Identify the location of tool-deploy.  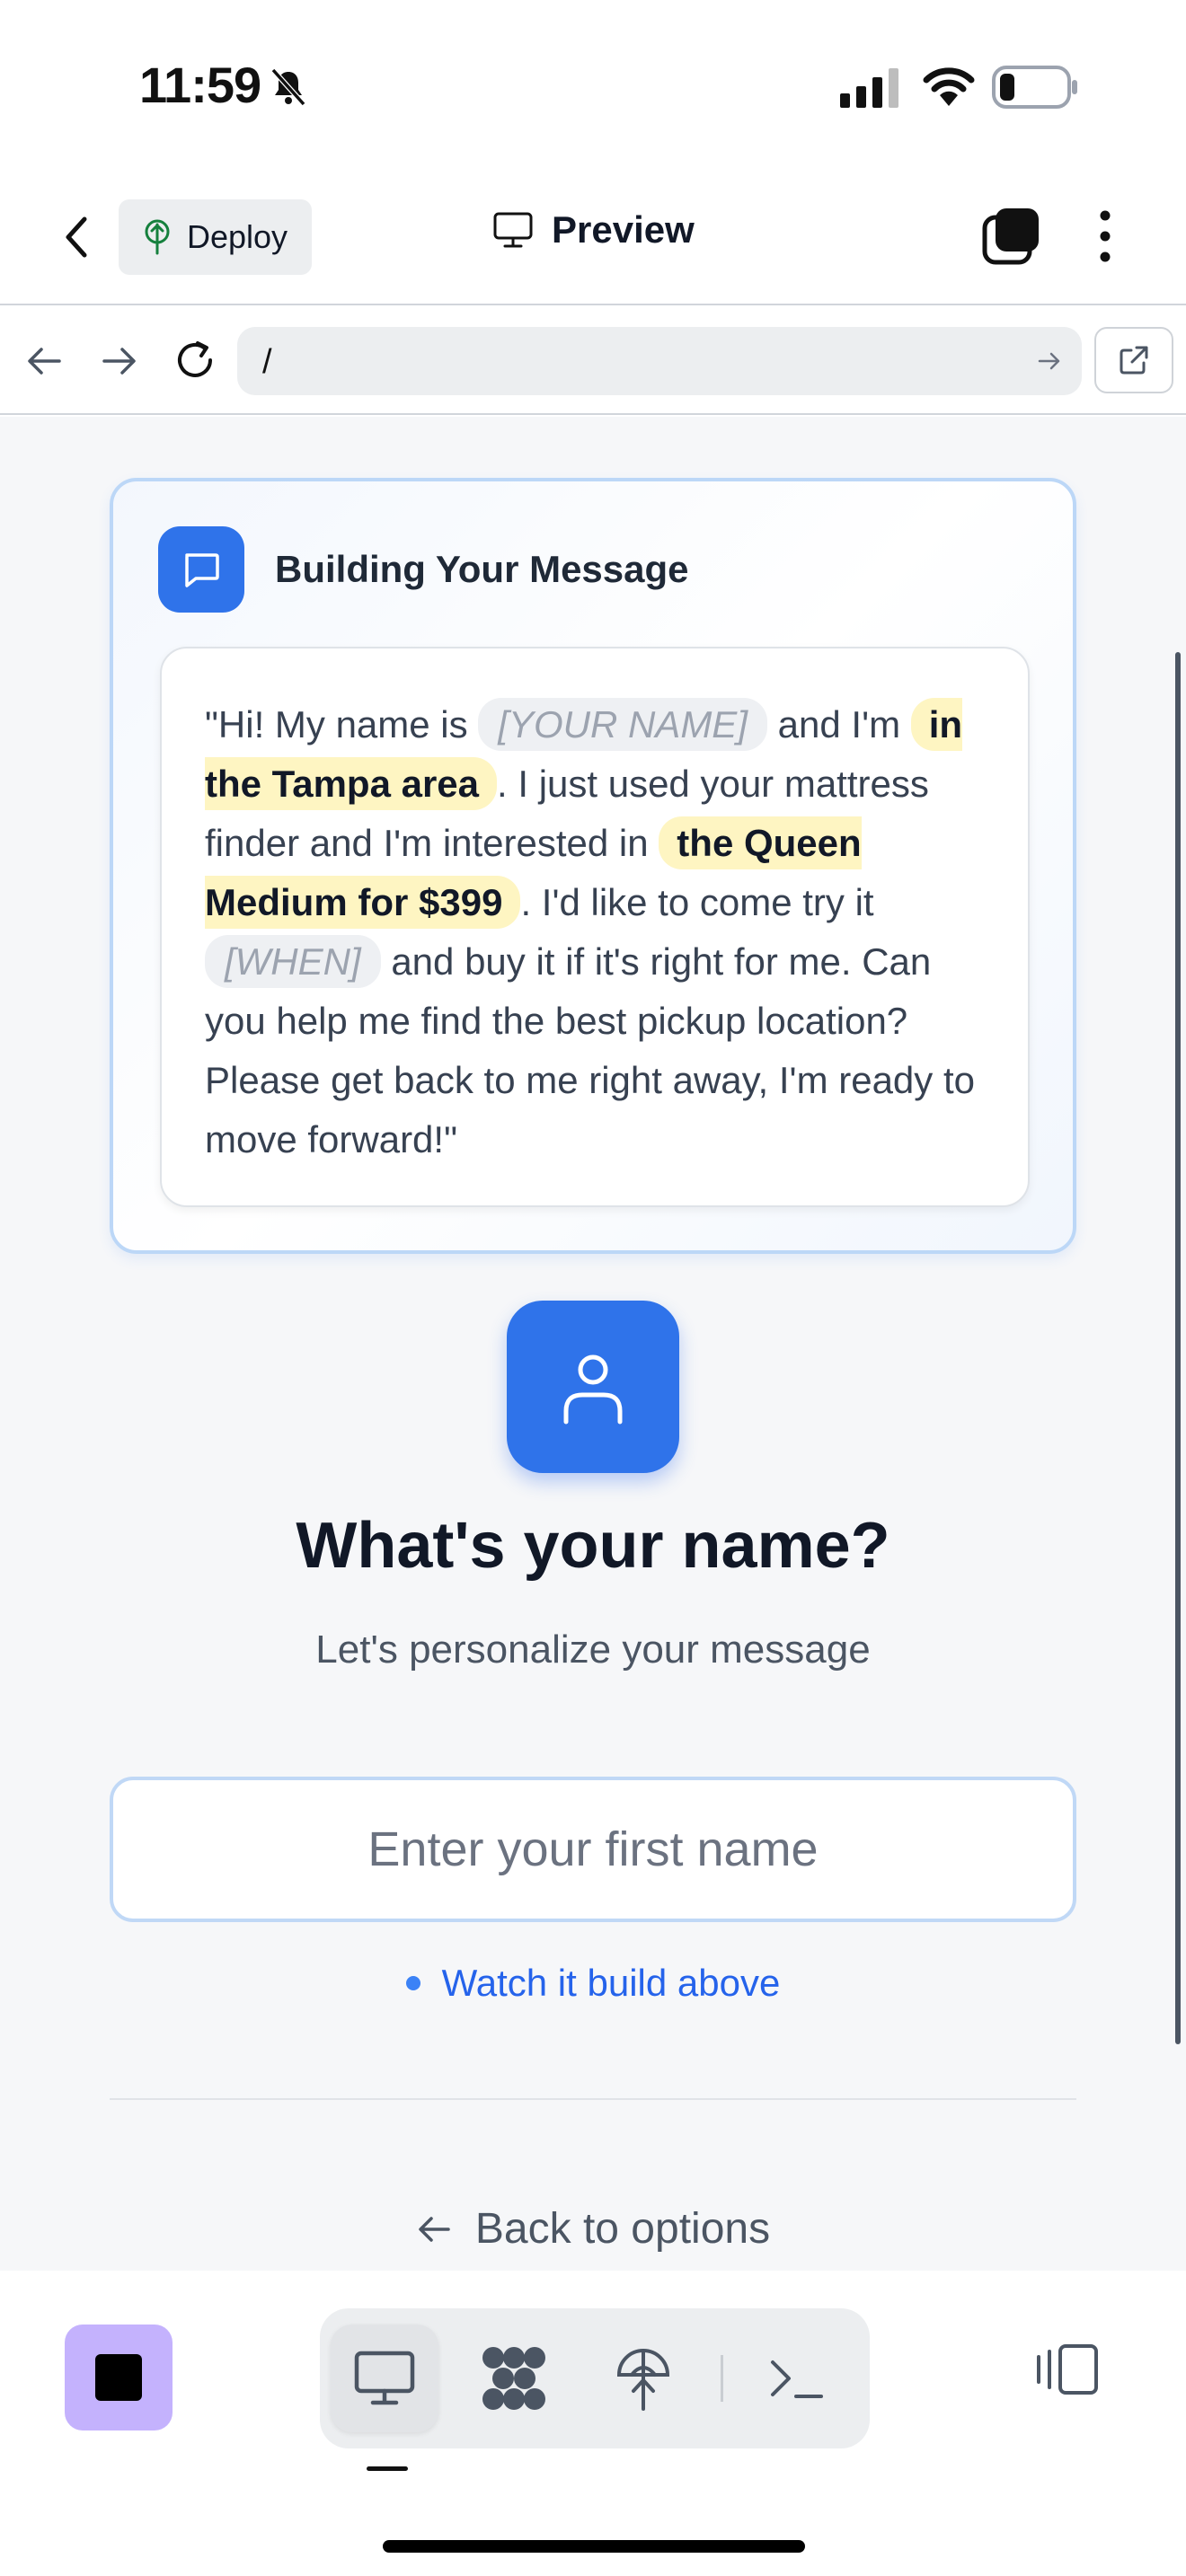
(643, 2378).